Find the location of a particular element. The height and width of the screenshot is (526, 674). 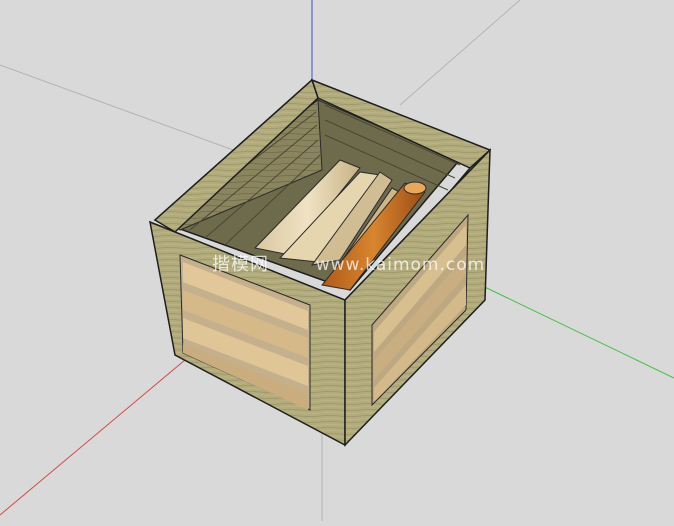

axis-green is located at coordinates (571, 329).